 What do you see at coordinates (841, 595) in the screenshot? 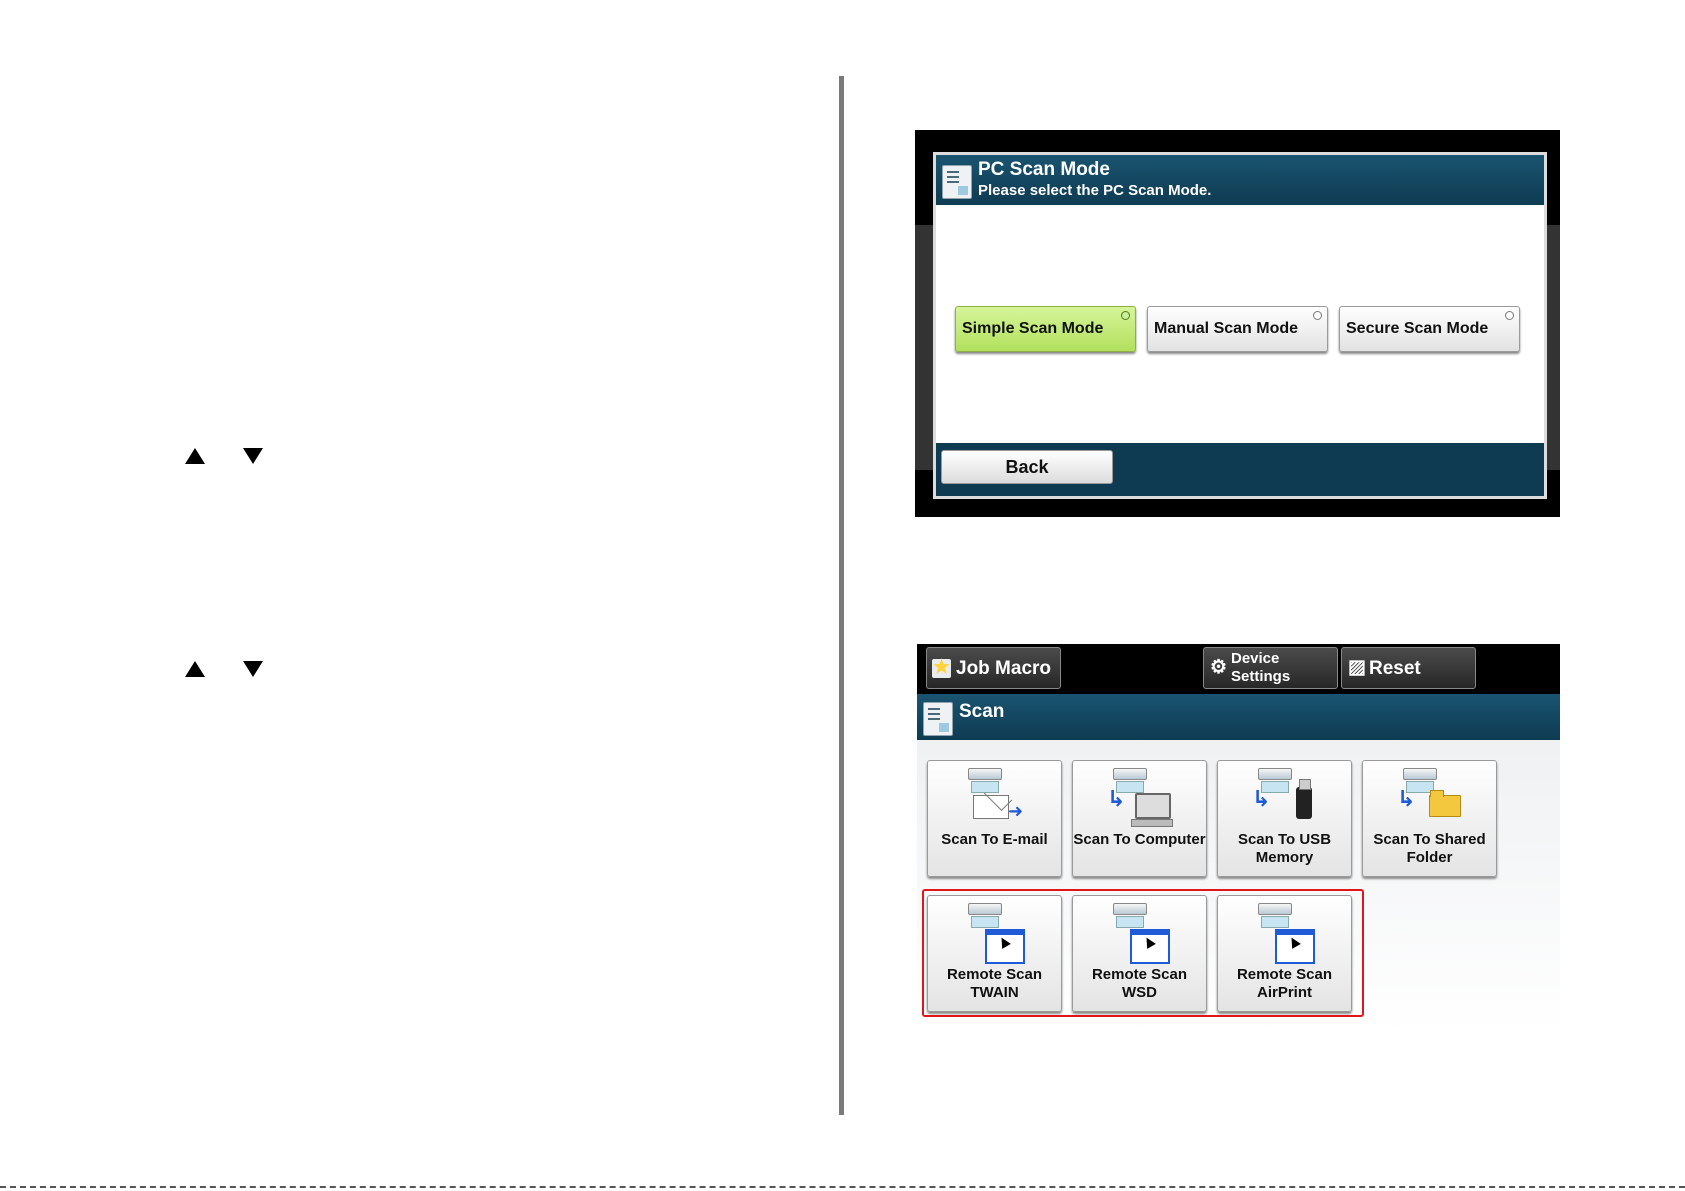
I see `column-divider` at bounding box center [841, 595].